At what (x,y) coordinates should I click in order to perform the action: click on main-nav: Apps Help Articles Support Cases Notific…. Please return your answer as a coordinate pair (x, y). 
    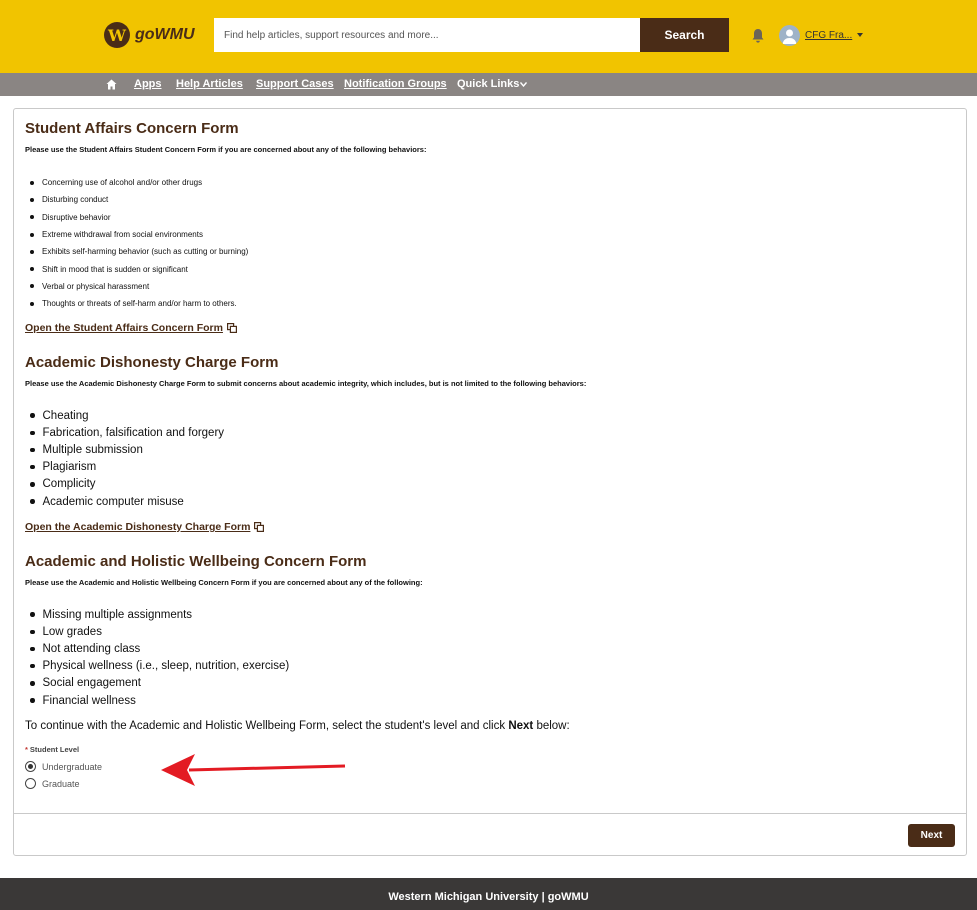
    Looking at the image, I should click on (488, 84).